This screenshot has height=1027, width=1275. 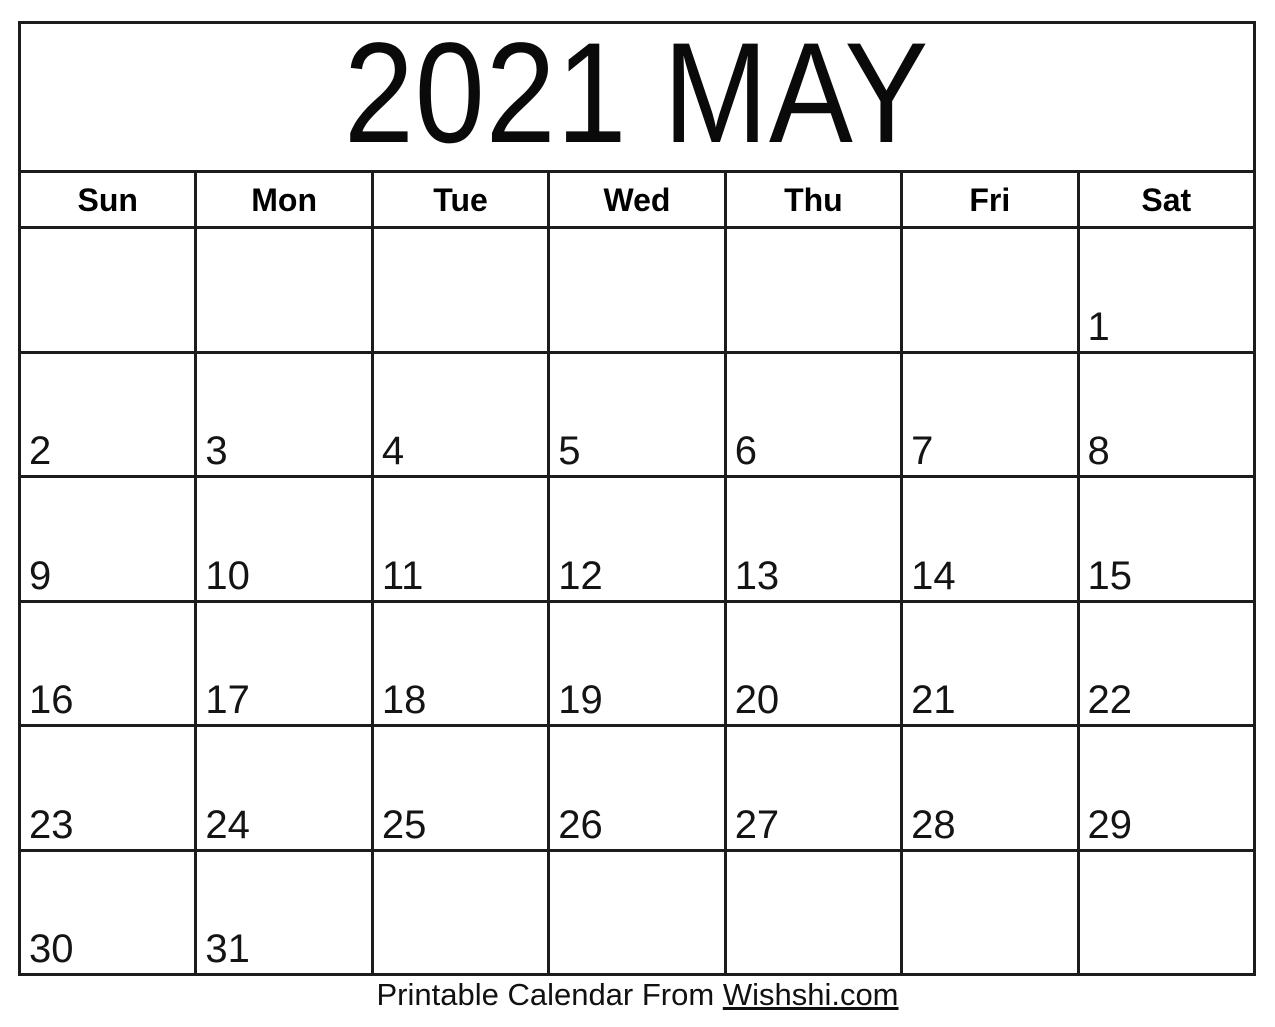 I want to click on day-number: 8, so click(x=1098, y=451).